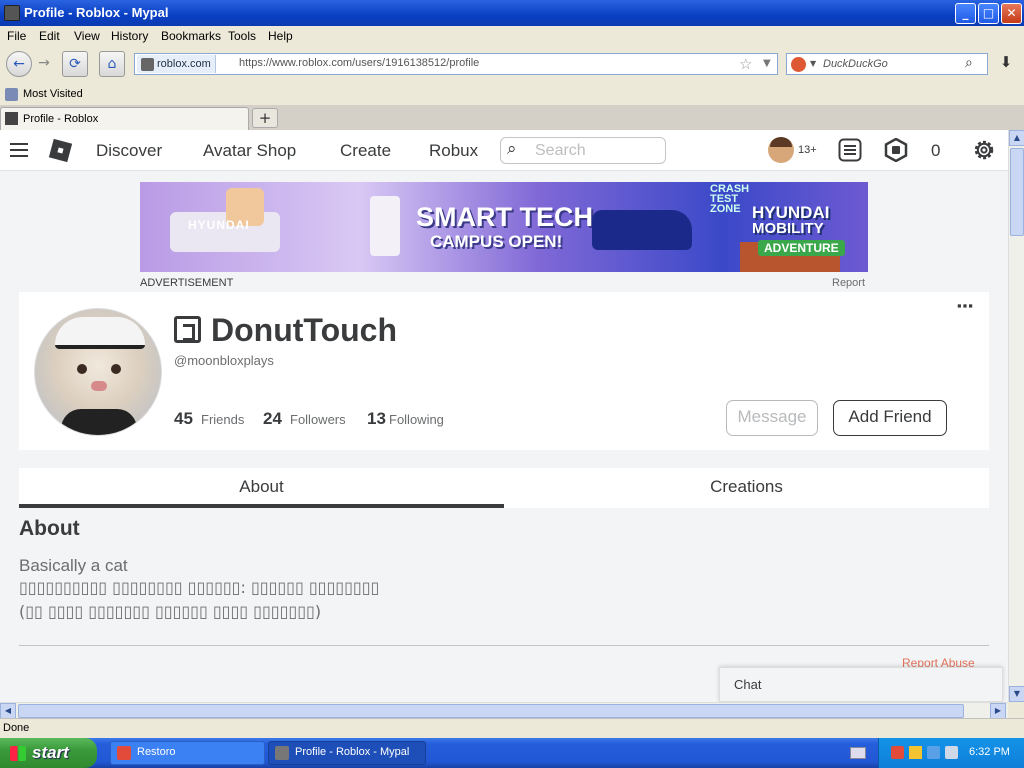 Image resolution: width=1024 pixels, height=768 pixels. I want to click on followers-label: Followers, so click(318, 419).